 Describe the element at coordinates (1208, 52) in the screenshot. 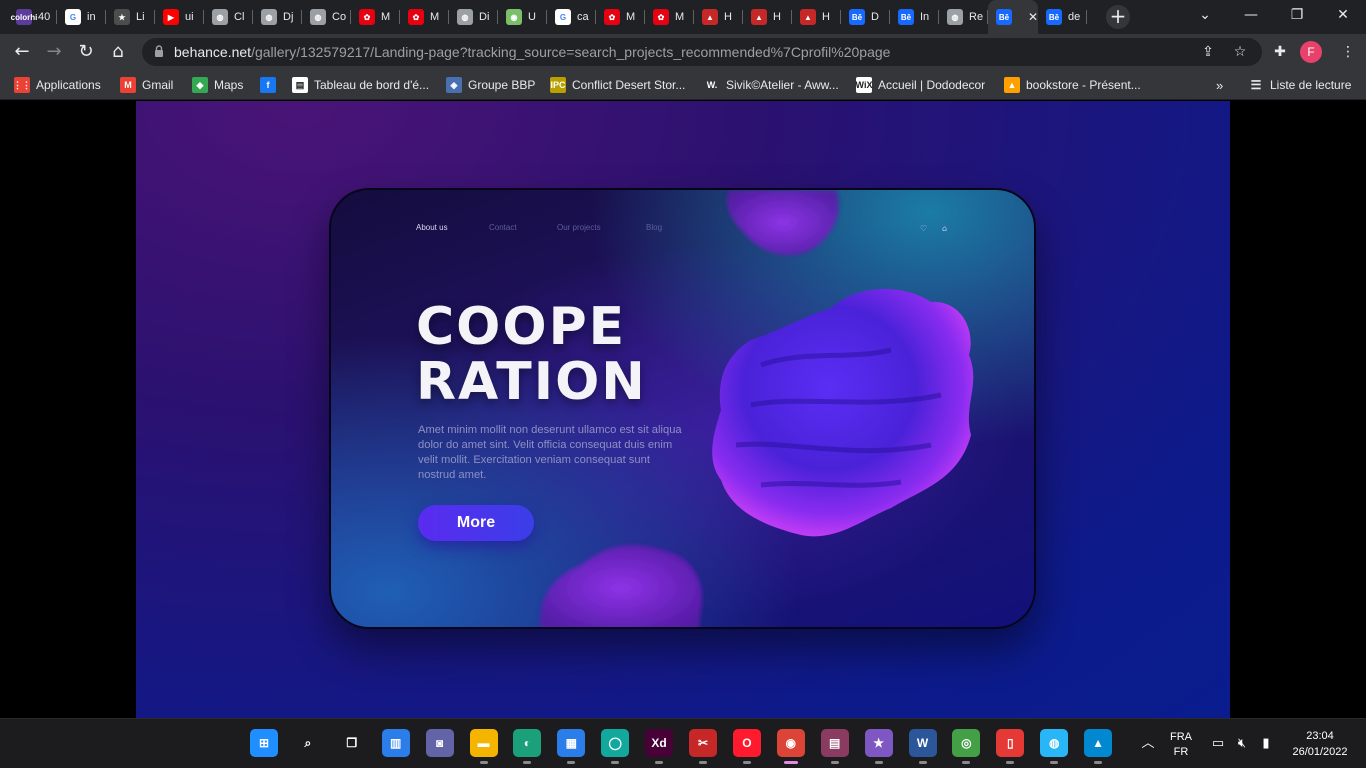

I see `share-icon: ⇪` at that location.